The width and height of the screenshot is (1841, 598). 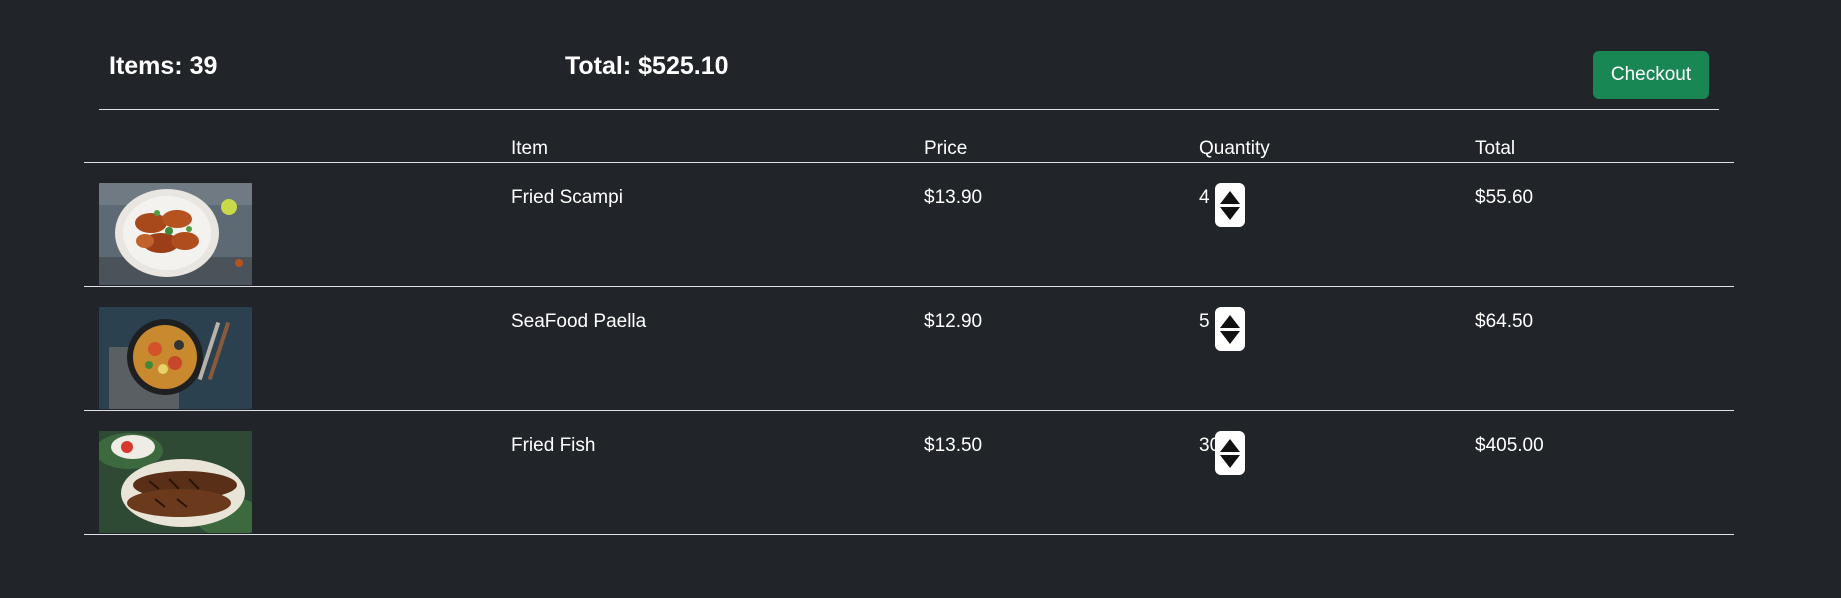 I want to click on quantity-value: 4, so click(x=1207, y=198).